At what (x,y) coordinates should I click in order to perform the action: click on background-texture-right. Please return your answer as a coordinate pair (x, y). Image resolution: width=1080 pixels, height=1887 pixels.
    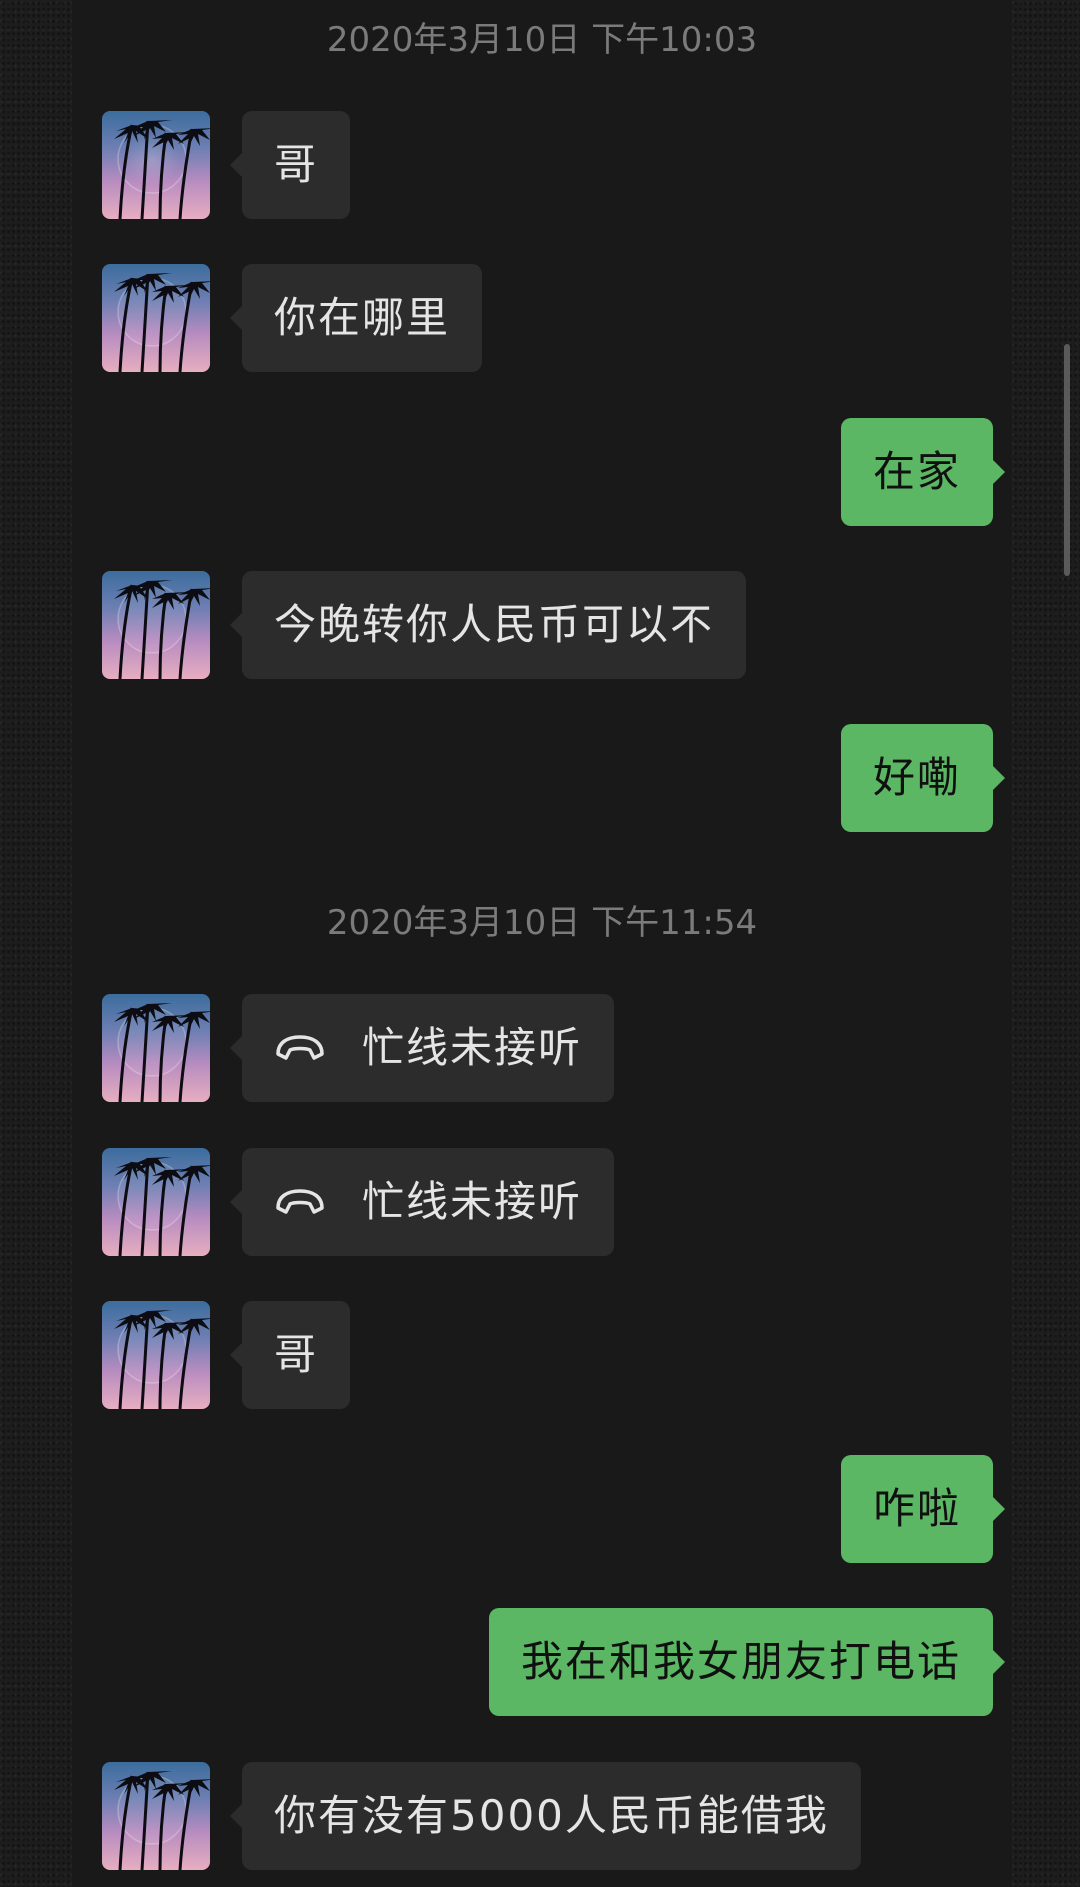
    Looking at the image, I should click on (1046, 943).